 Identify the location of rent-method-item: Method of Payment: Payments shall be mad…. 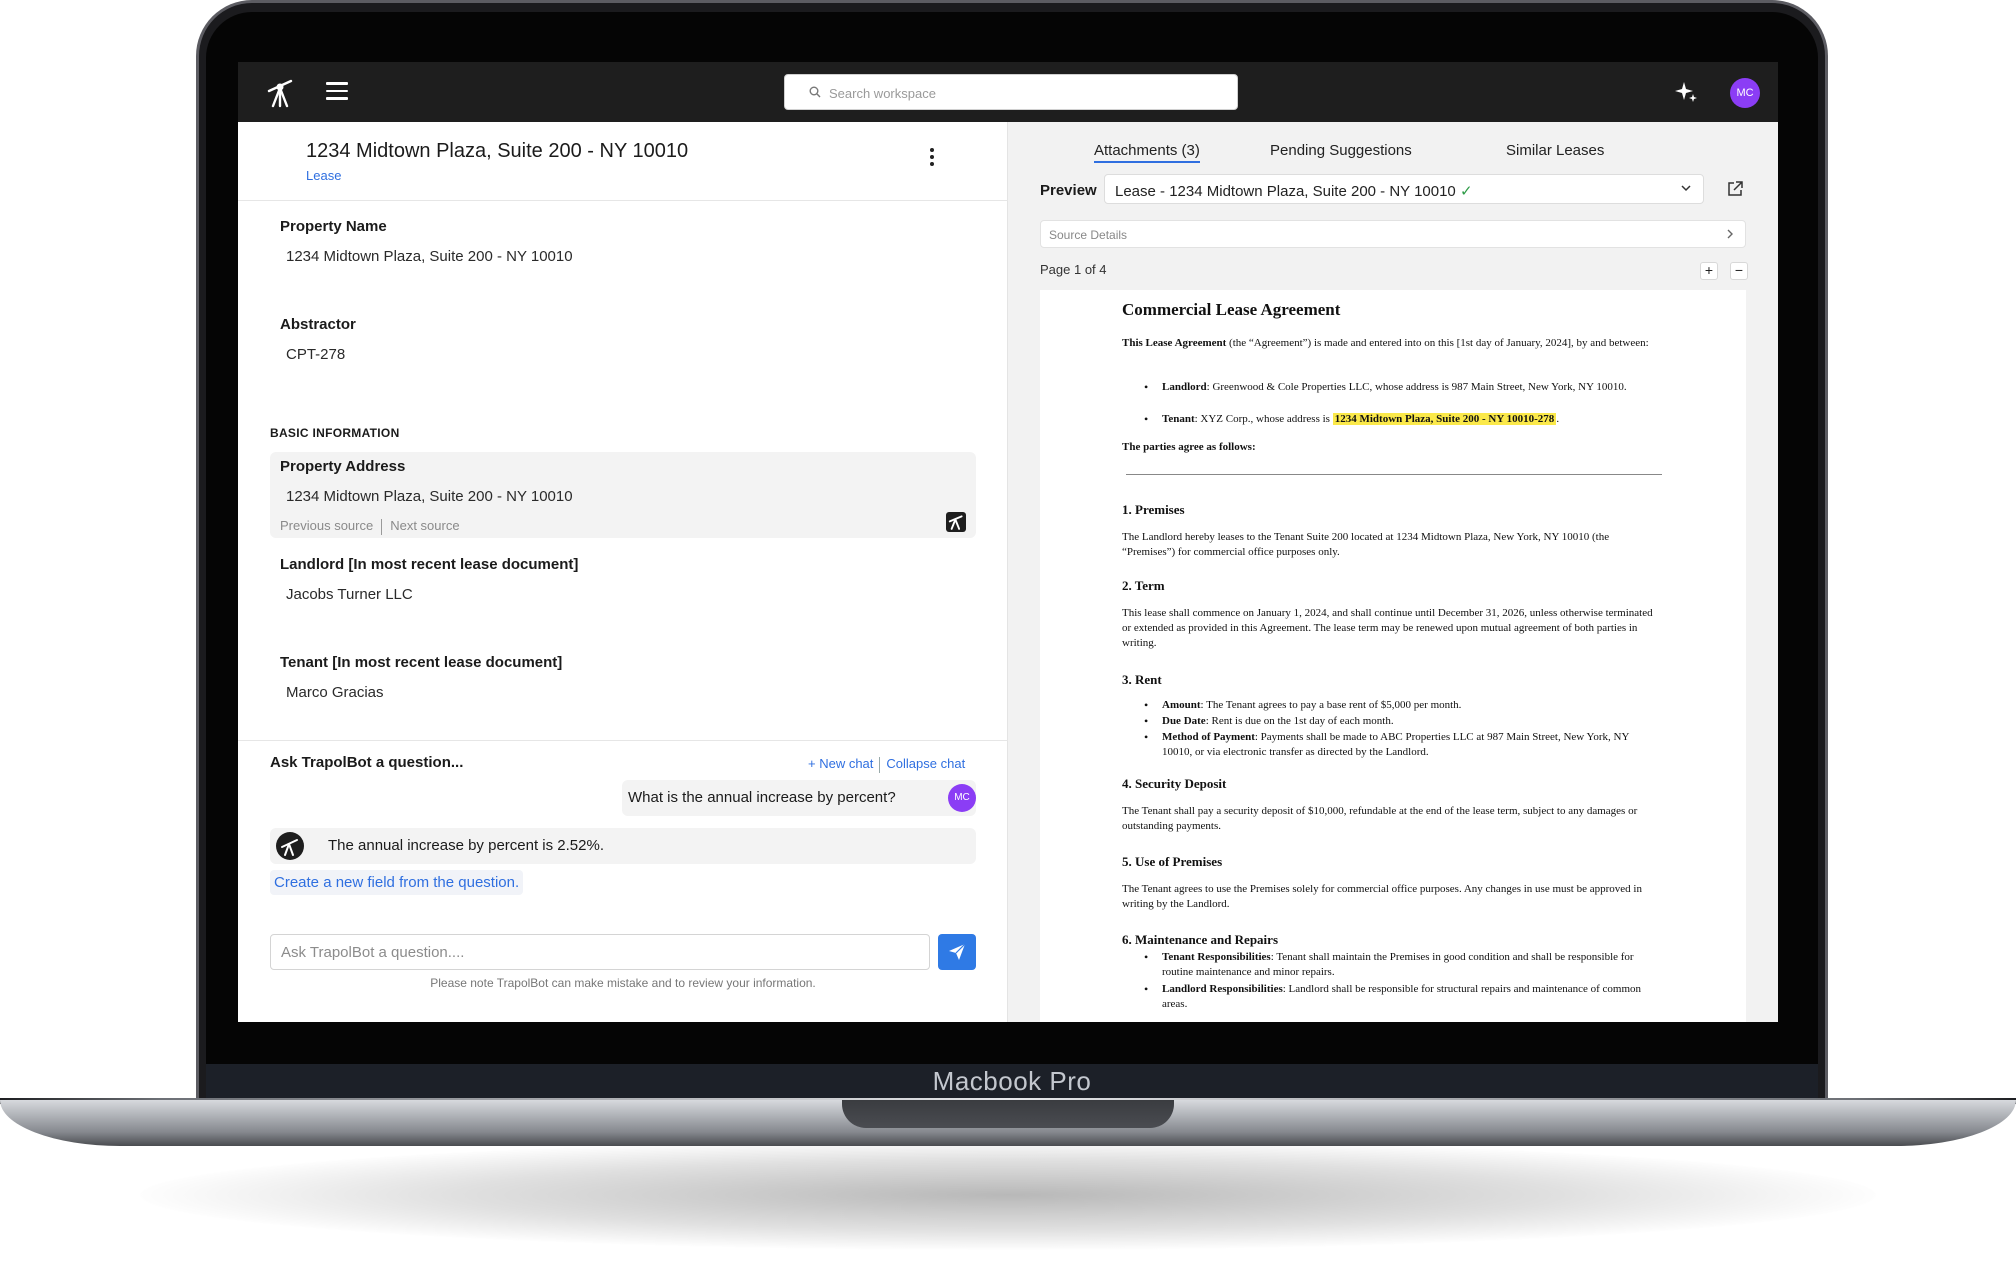
(1403, 745).